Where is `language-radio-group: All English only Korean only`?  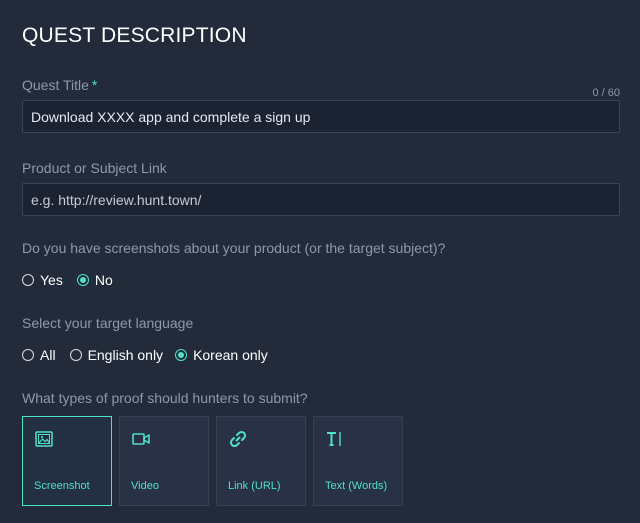 language-radio-group: All English only Korean only is located at coordinates (150, 355).